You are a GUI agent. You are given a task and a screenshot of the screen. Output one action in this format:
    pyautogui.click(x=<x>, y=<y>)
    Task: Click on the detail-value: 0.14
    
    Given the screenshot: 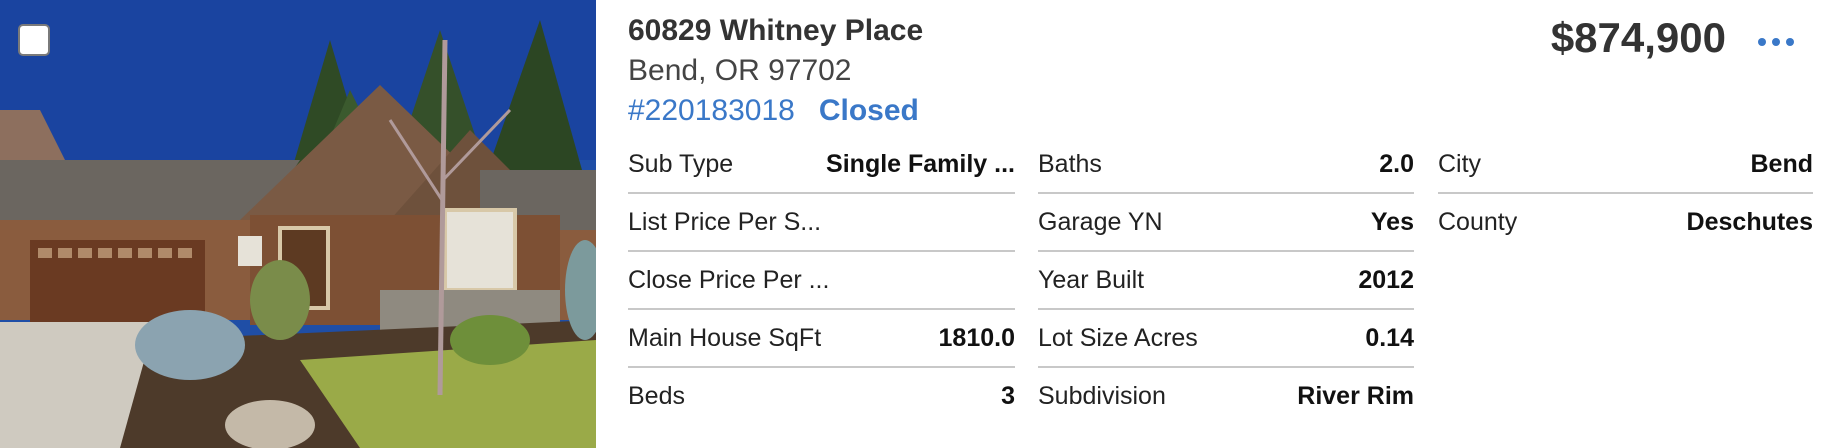 What is the action you would take?
    pyautogui.click(x=1389, y=337)
    